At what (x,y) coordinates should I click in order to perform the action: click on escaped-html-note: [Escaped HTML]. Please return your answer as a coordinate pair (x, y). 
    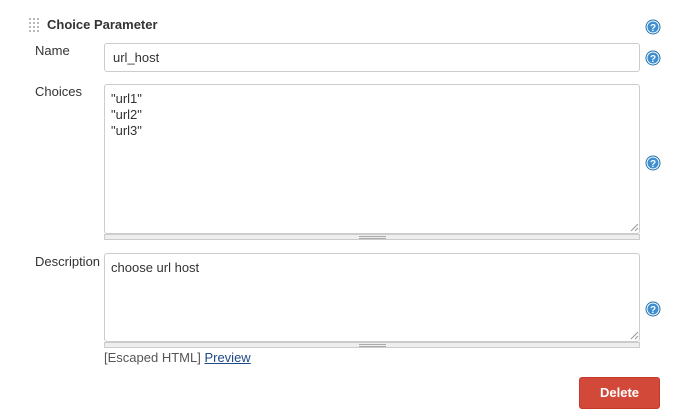
    Looking at the image, I should click on (152, 357).